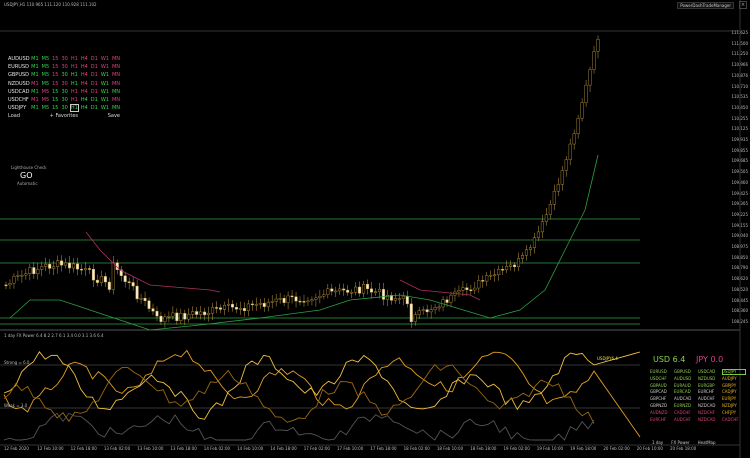 The width and height of the screenshot is (750, 458). Describe the element at coordinates (743, 5) in the screenshot. I see `close-icon: ×` at that location.